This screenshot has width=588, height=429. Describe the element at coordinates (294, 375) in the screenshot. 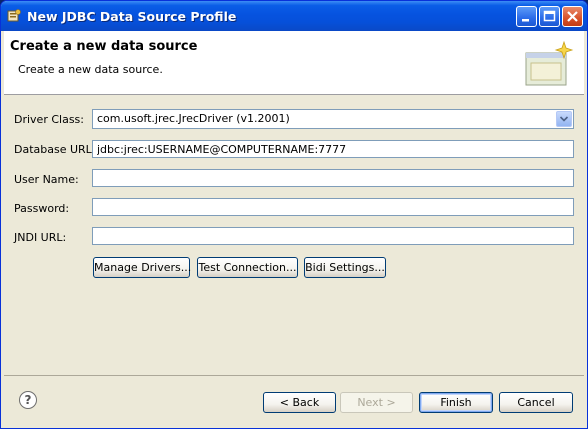

I see `footer-separator` at that location.